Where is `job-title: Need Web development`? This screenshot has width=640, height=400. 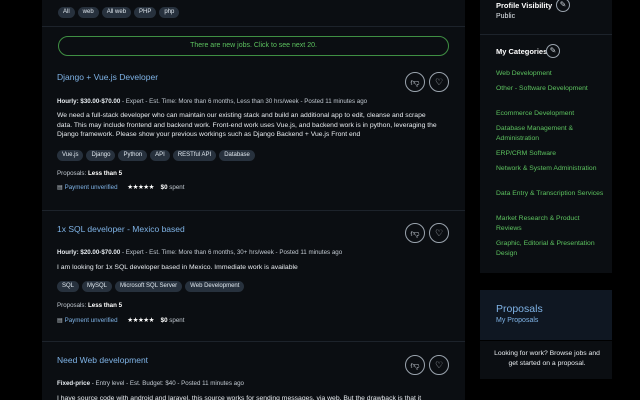 job-title: Need Web development is located at coordinates (102, 360).